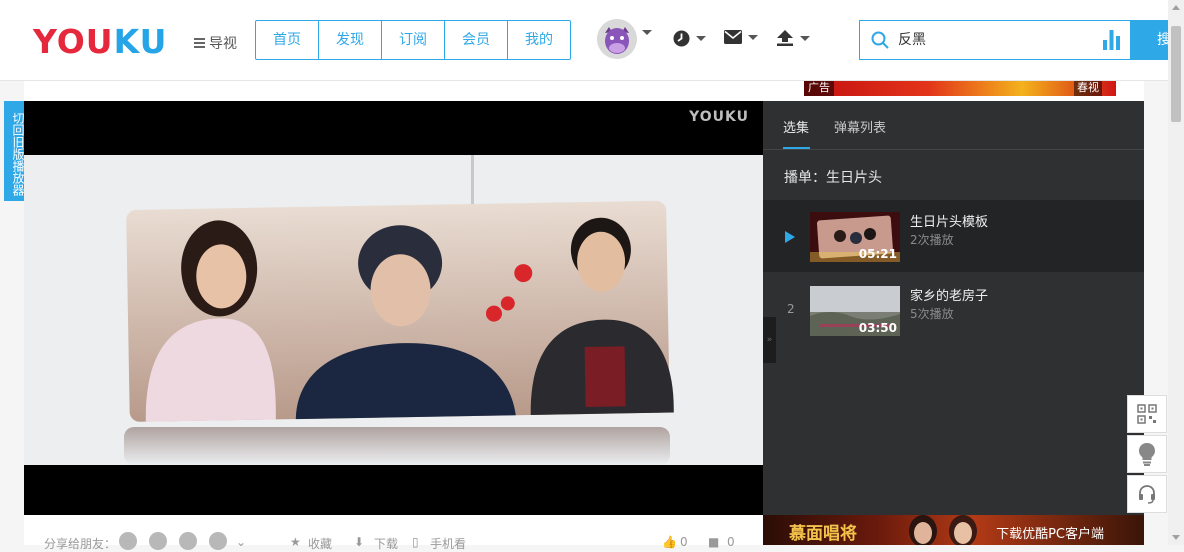 Image resolution: width=1184 pixels, height=552 pixels. I want to click on playlist-item-number: 2, so click(791, 309).